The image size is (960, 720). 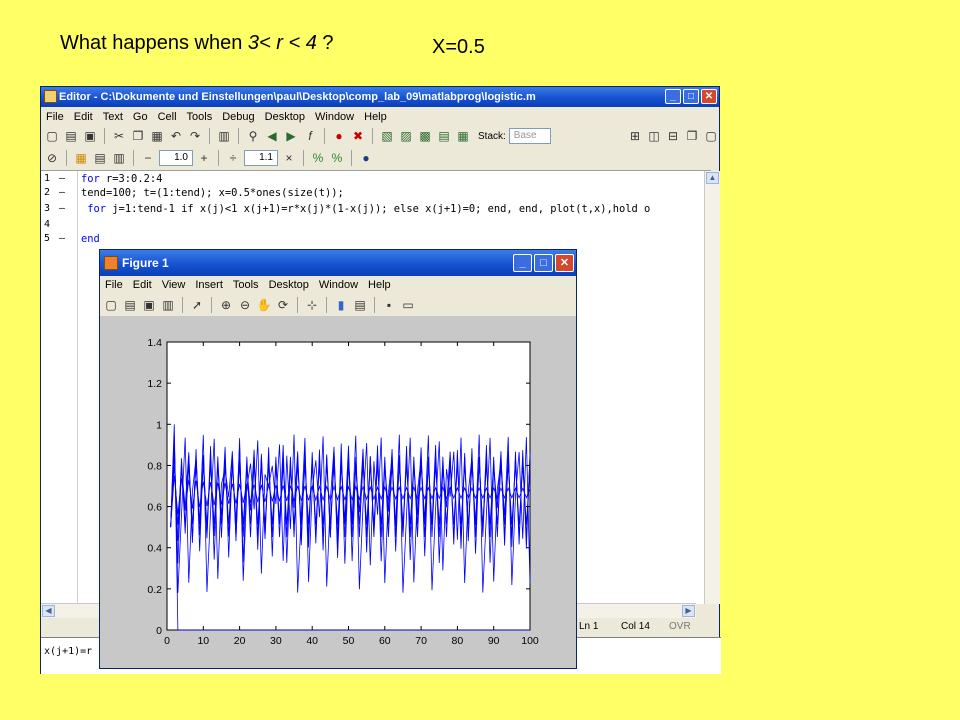 What do you see at coordinates (712, 387) in the screenshot?
I see `vertical-scrollbar: ▲` at bounding box center [712, 387].